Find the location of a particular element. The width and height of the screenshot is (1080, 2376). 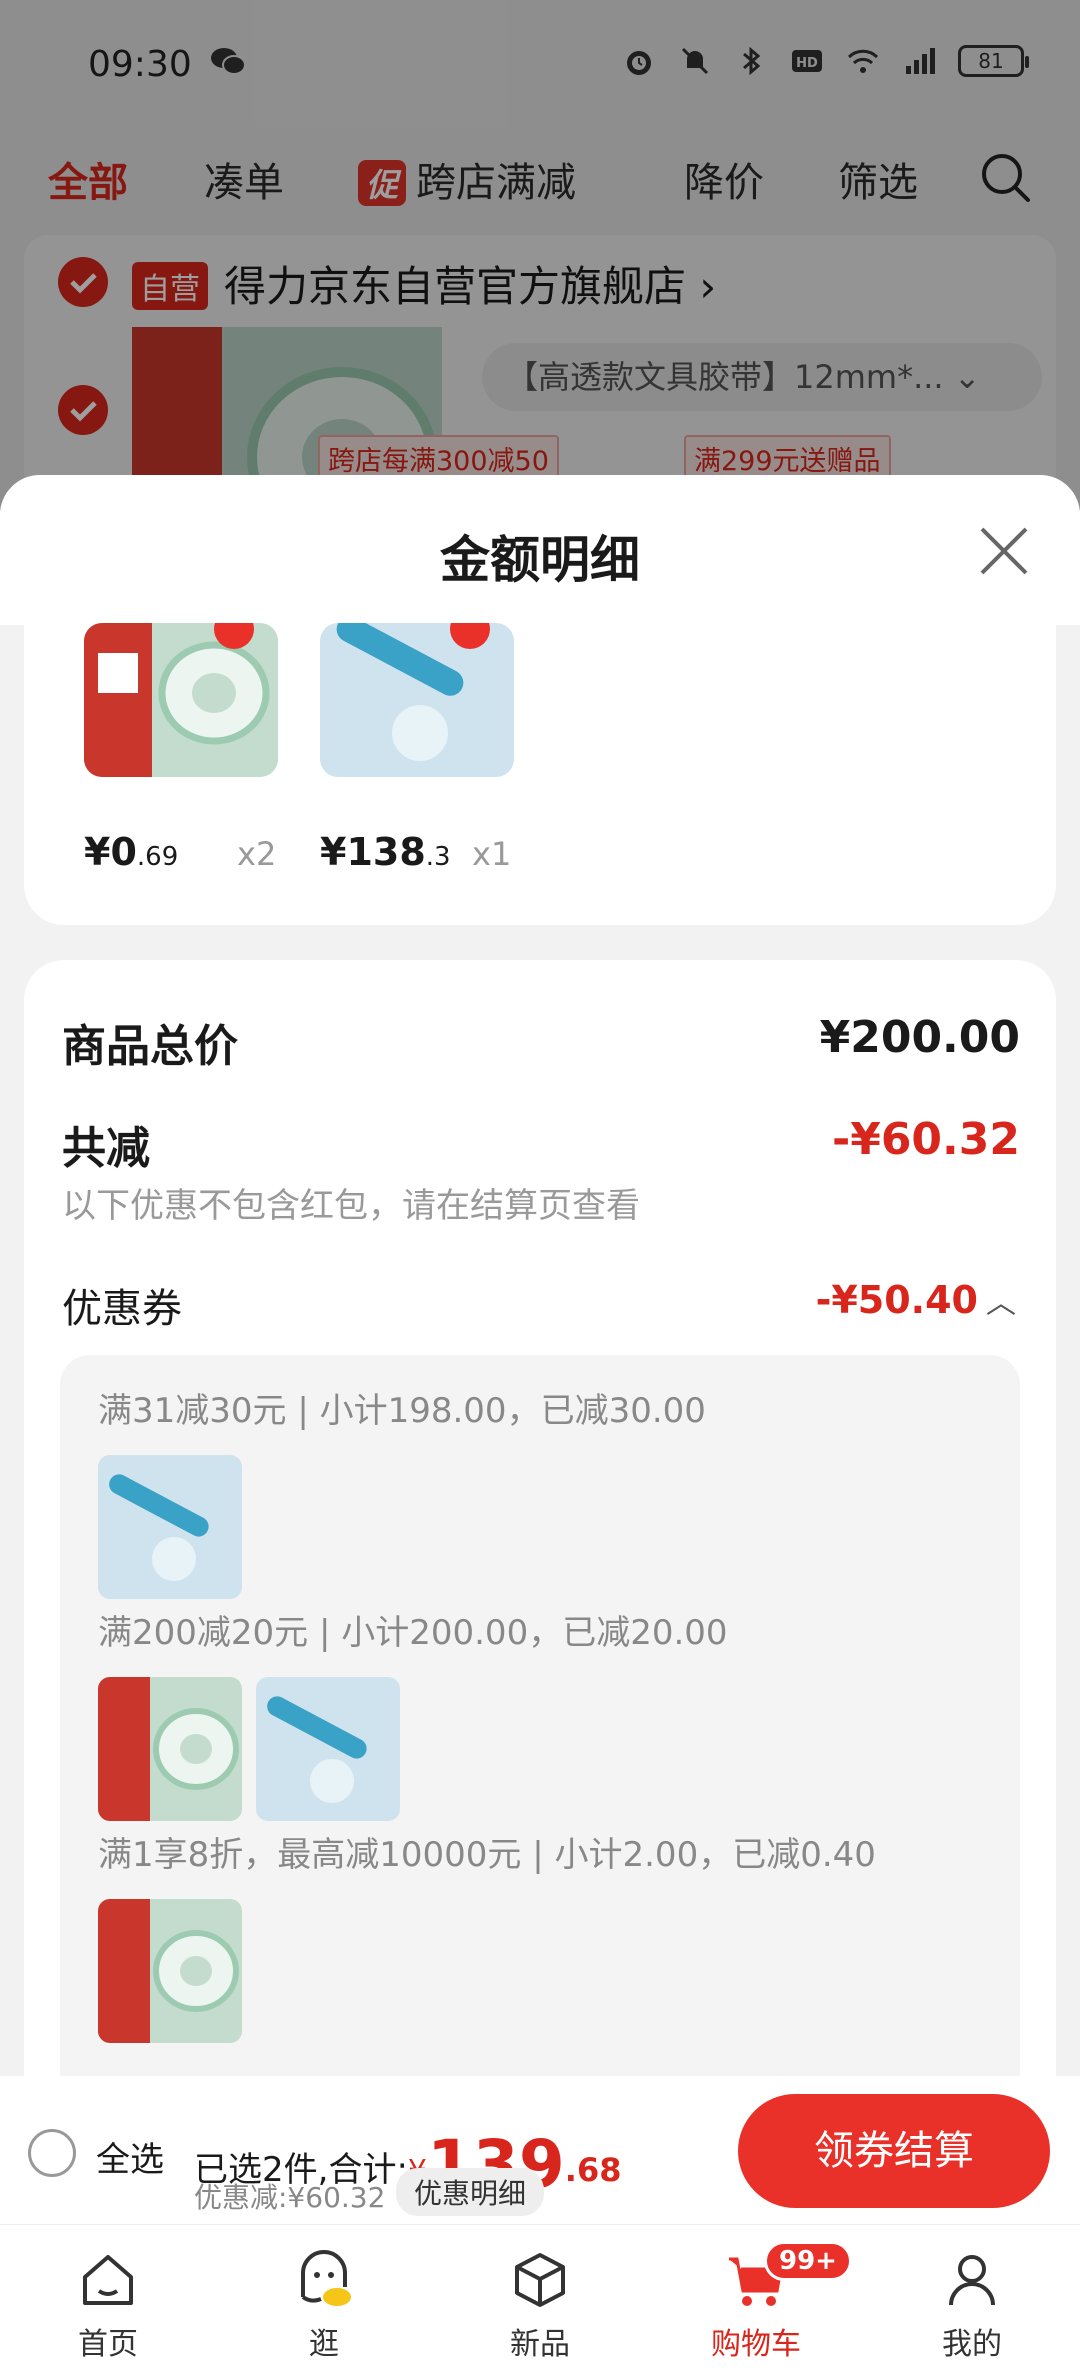

goods-price: ¥0.69 is located at coordinates (131, 852).